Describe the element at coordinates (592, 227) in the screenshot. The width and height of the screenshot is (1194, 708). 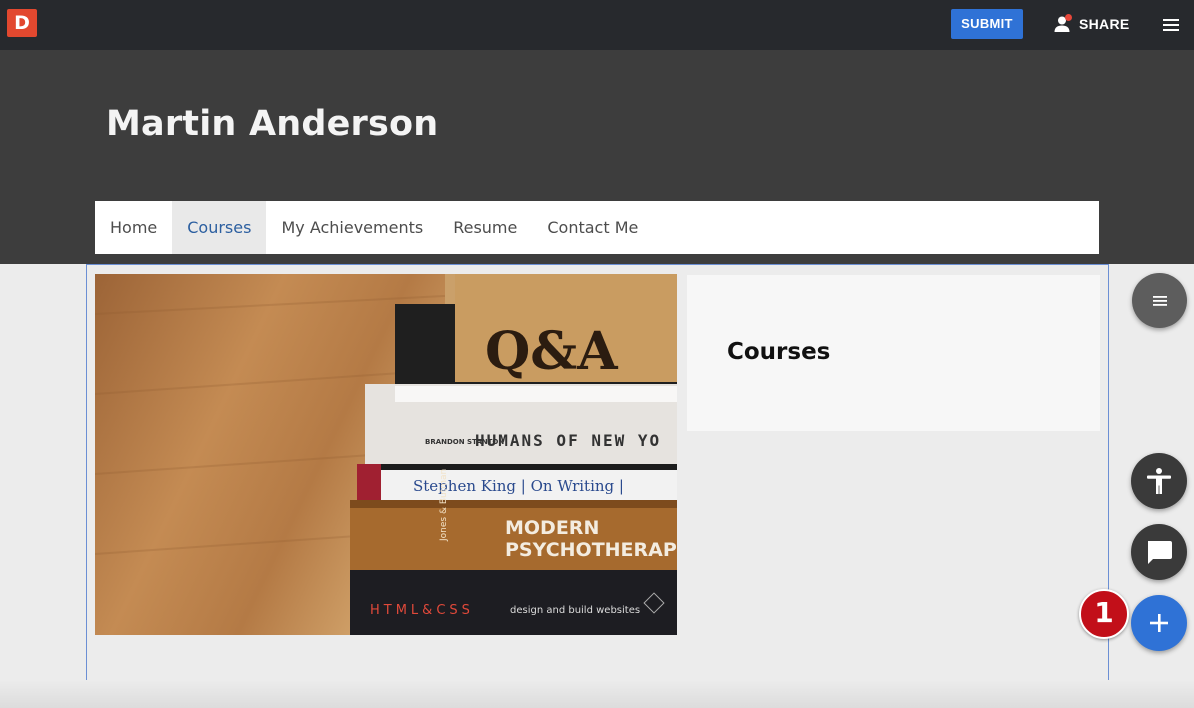
I see `nav-item-contact-me: Contact Me` at that location.